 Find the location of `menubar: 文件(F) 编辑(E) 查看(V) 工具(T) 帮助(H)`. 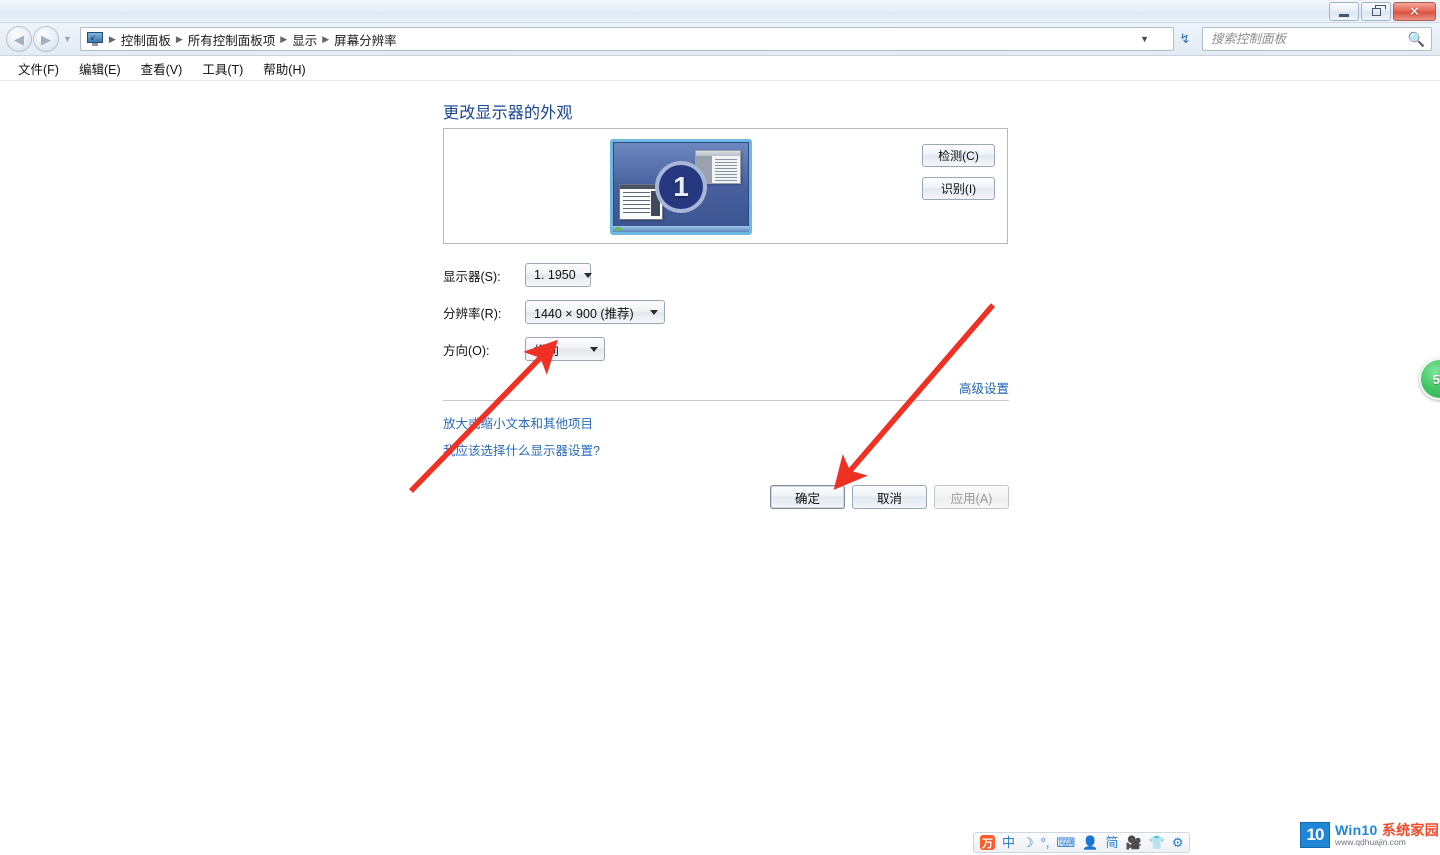

menubar: 文件(F) 编辑(E) 查看(V) 工具(T) 帮助(H) is located at coordinates (720, 68).